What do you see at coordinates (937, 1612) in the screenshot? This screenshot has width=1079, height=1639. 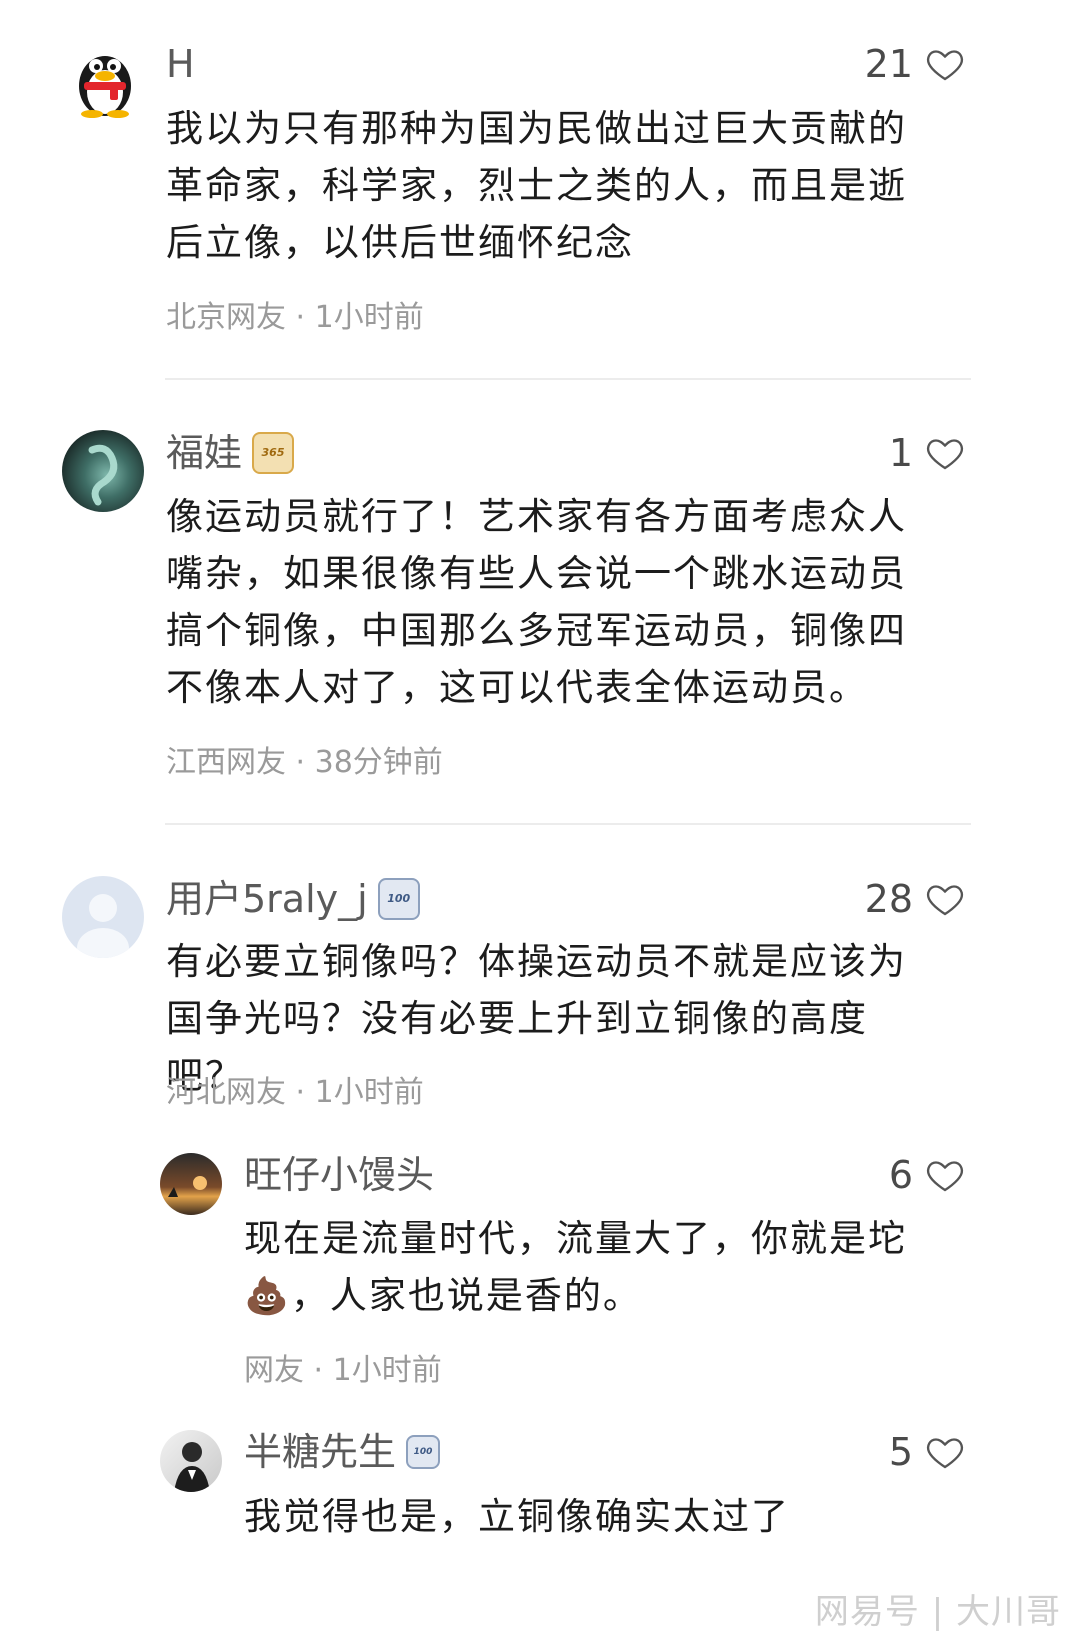 I see `watermark: 网易号 | 大川哥` at bounding box center [937, 1612].